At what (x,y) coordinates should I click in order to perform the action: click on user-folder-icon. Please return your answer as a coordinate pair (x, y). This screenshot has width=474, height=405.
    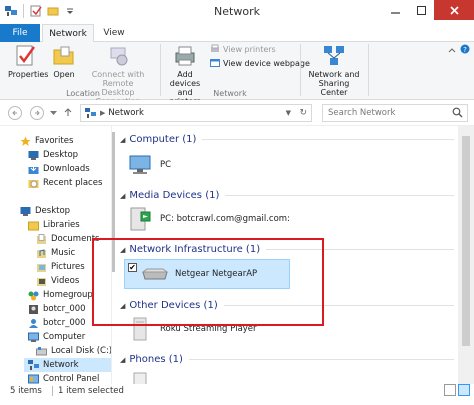
    Looking at the image, I should click on (33, 309).